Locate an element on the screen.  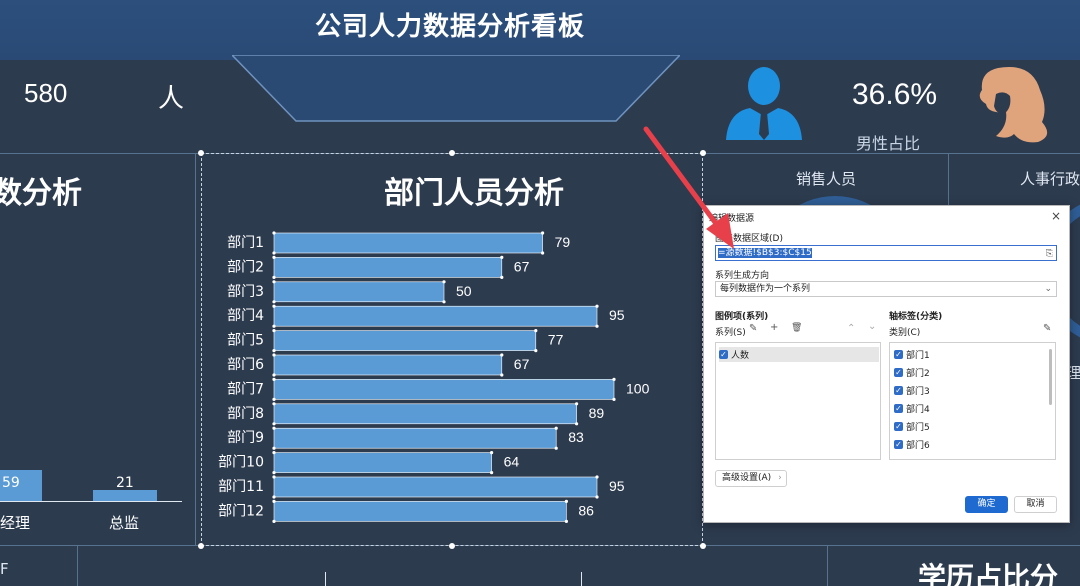
move-down-icon: ⌄ is located at coordinates (872, 326).